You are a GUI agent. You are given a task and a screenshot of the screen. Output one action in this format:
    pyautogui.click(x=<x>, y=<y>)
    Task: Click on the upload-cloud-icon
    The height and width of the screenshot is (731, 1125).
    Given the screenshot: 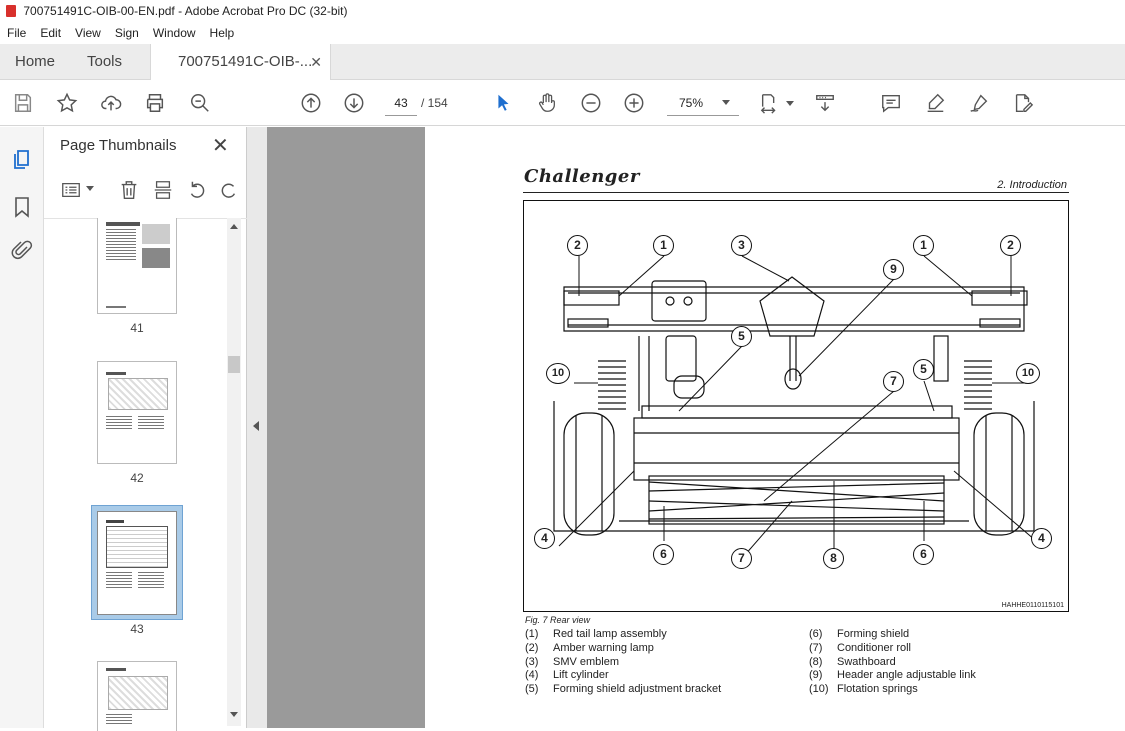 What is the action you would take?
    pyautogui.click(x=111, y=103)
    